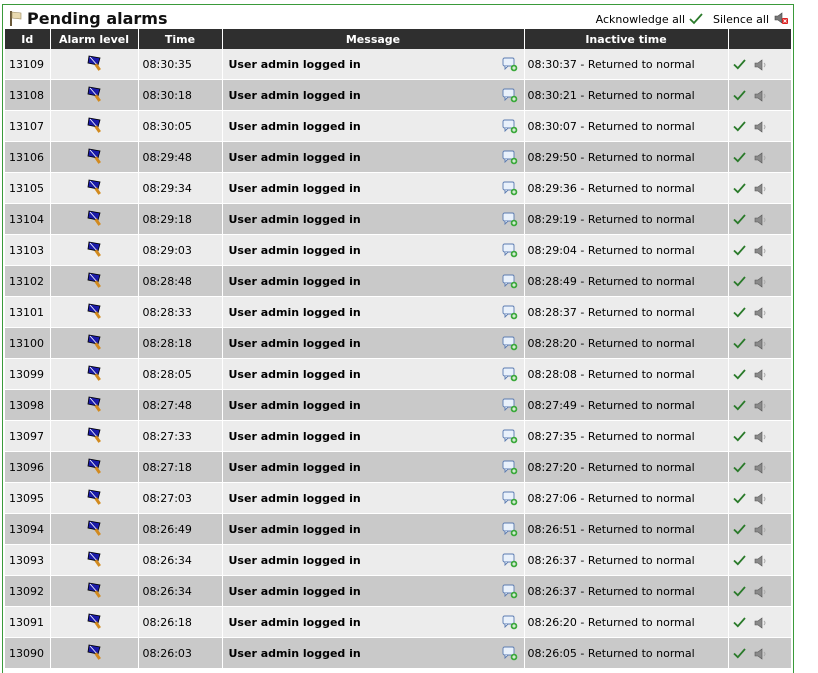 The height and width of the screenshot is (673, 818). Describe the element at coordinates (180, 39) in the screenshot. I see `column-header-time: Time` at that location.